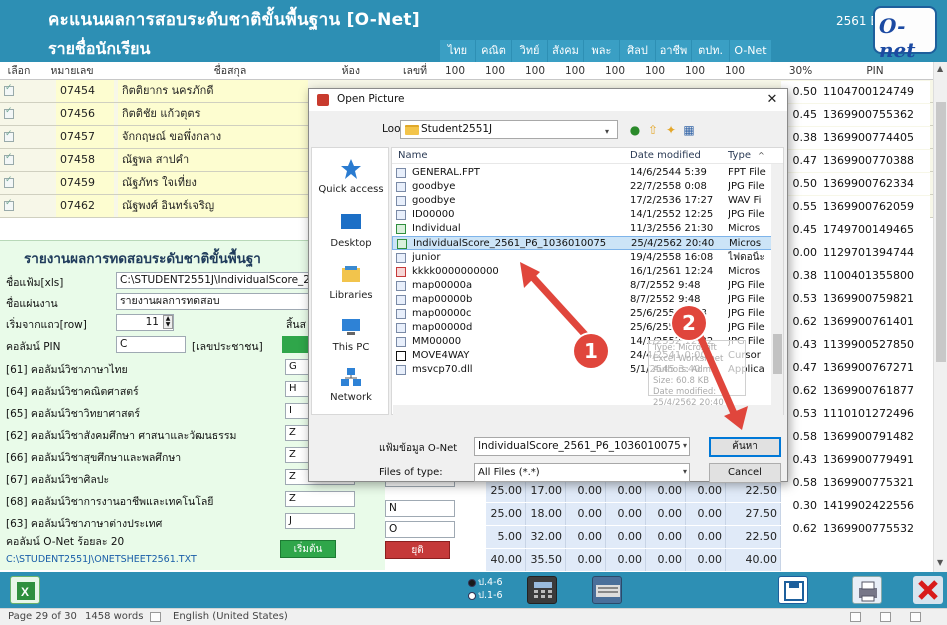  What do you see at coordinates (638, 51) in the screenshot?
I see `tab-art: ศิลป` at bounding box center [638, 51].